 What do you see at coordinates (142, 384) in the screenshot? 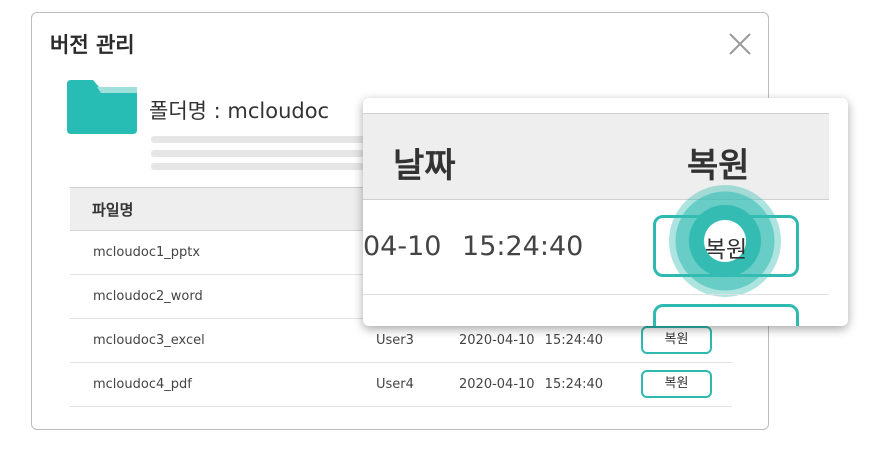
I see `file-name-cell: mcloudoc4_pdf` at bounding box center [142, 384].